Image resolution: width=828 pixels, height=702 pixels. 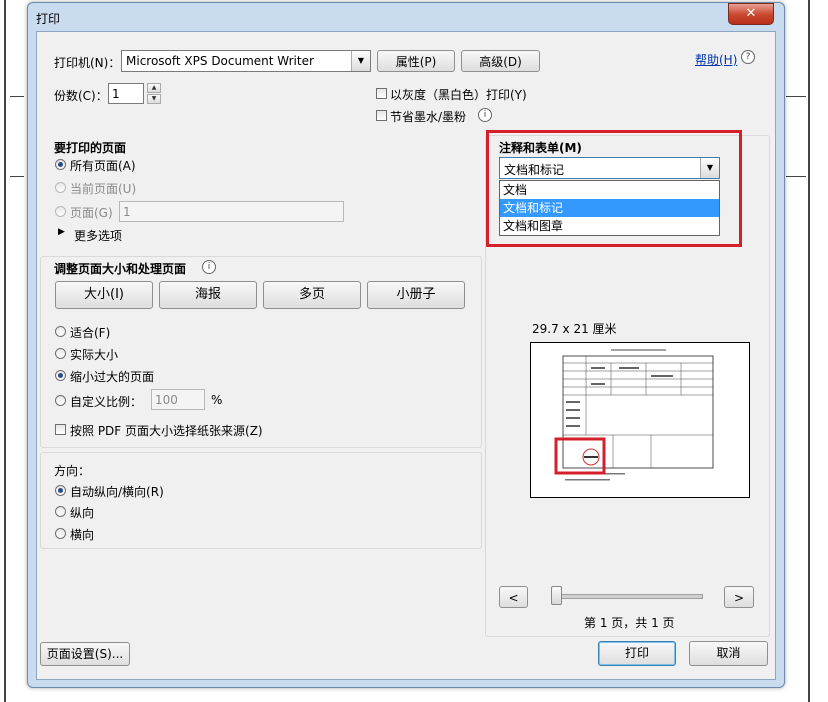 What do you see at coordinates (112, 377) in the screenshot?
I see `shrink-oversized-label: 缩小过大的页面` at bounding box center [112, 377].